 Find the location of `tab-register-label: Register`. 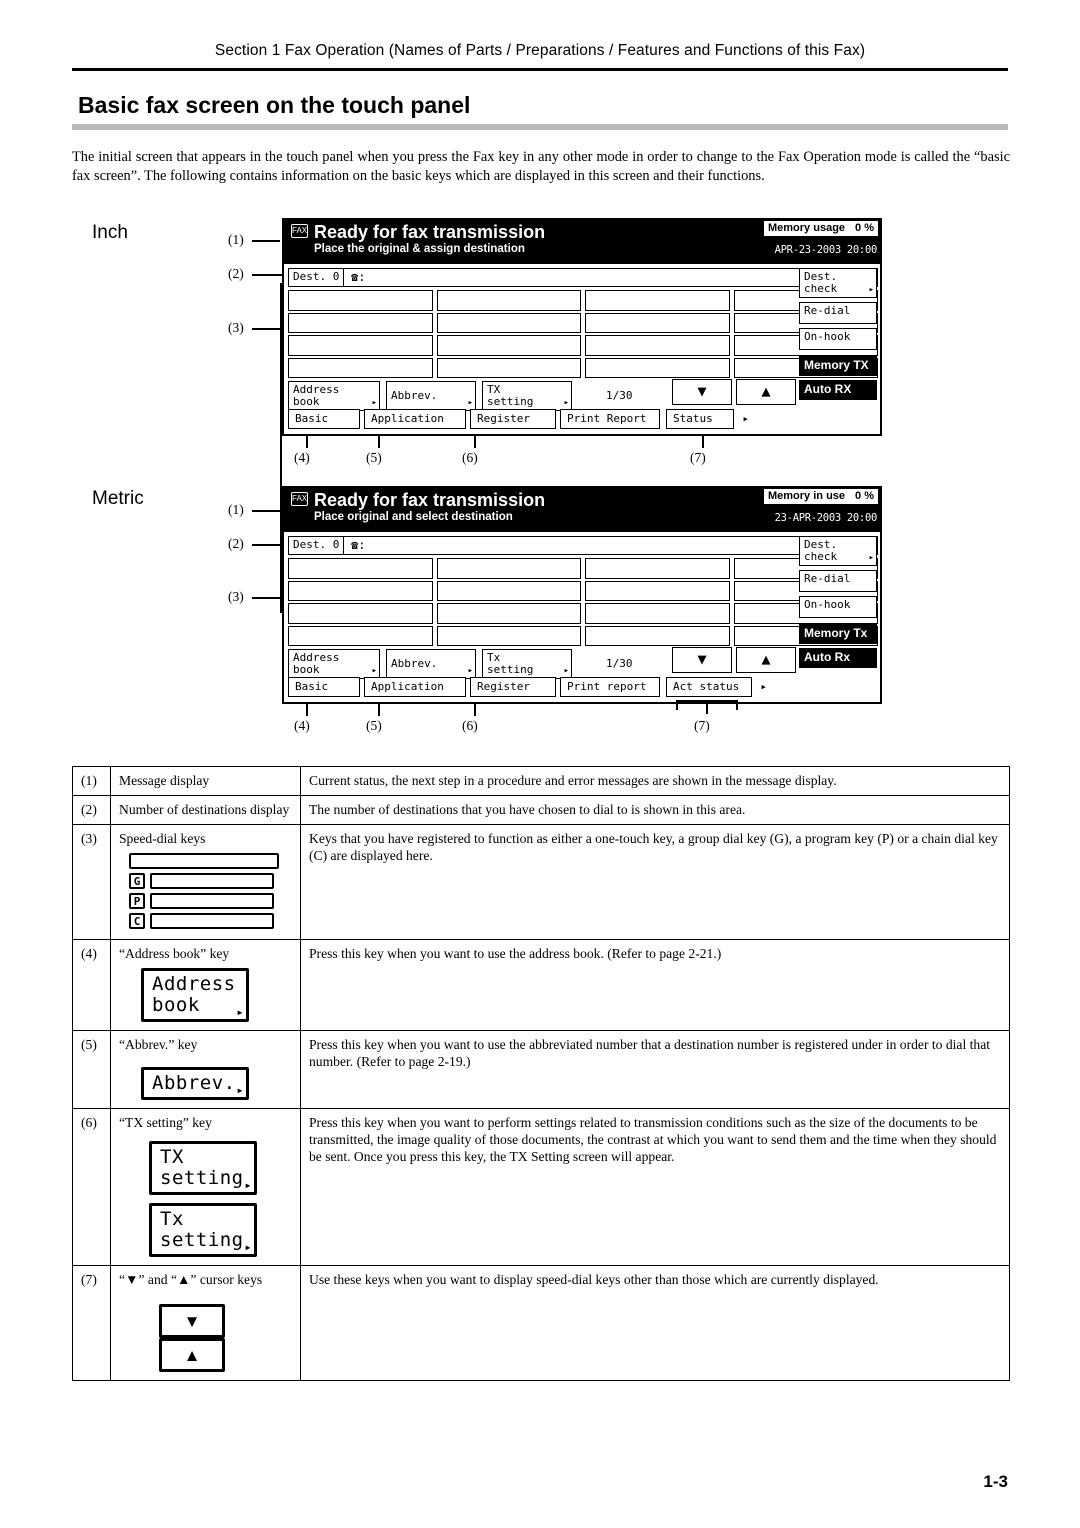

tab-register-label: Register is located at coordinates (503, 686).